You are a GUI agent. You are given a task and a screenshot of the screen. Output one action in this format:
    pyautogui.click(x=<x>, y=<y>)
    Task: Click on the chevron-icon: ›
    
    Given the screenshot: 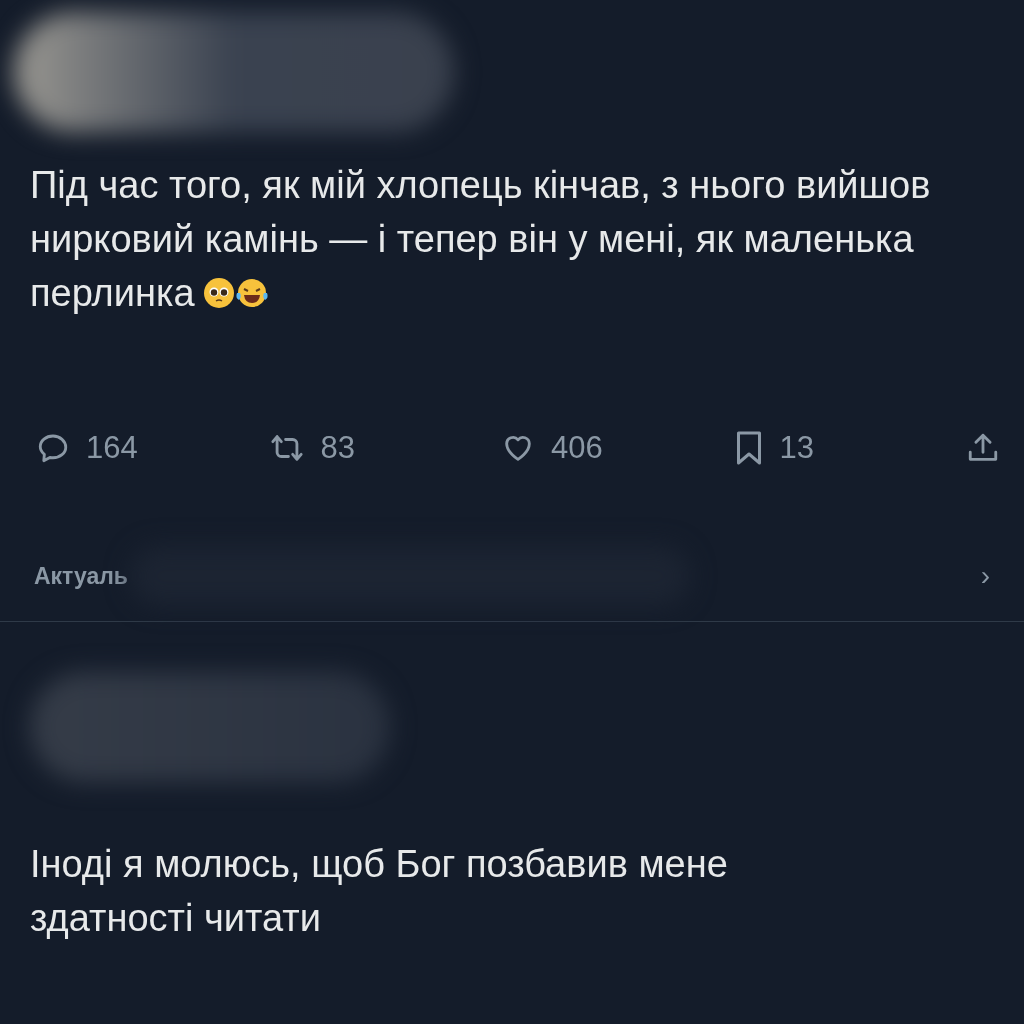 What is the action you would take?
    pyautogui.click(x=985, y=576)
    